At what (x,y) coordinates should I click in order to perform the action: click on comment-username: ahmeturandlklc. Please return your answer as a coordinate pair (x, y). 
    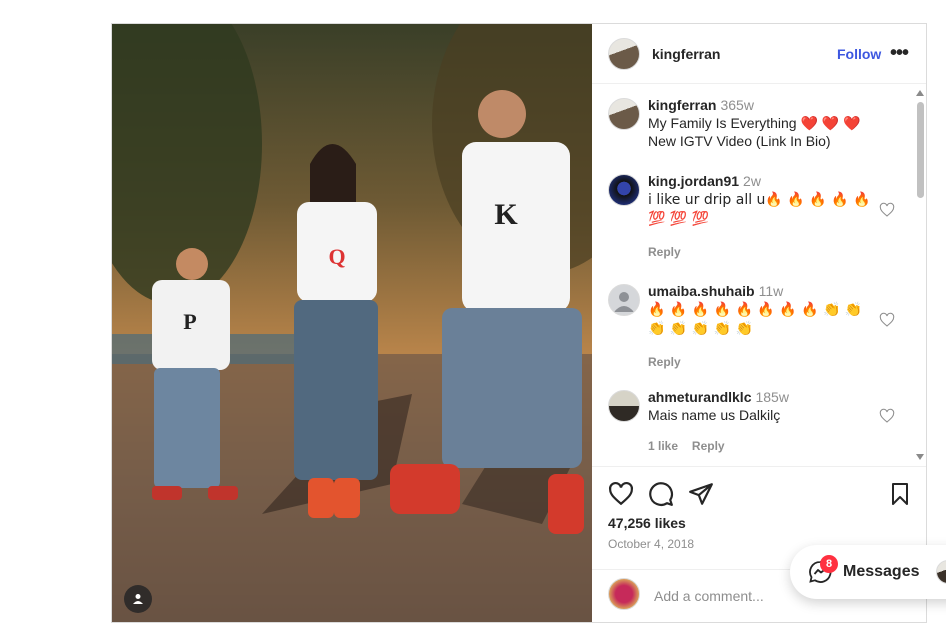
    Looking at the image, I should click on (699, 397).